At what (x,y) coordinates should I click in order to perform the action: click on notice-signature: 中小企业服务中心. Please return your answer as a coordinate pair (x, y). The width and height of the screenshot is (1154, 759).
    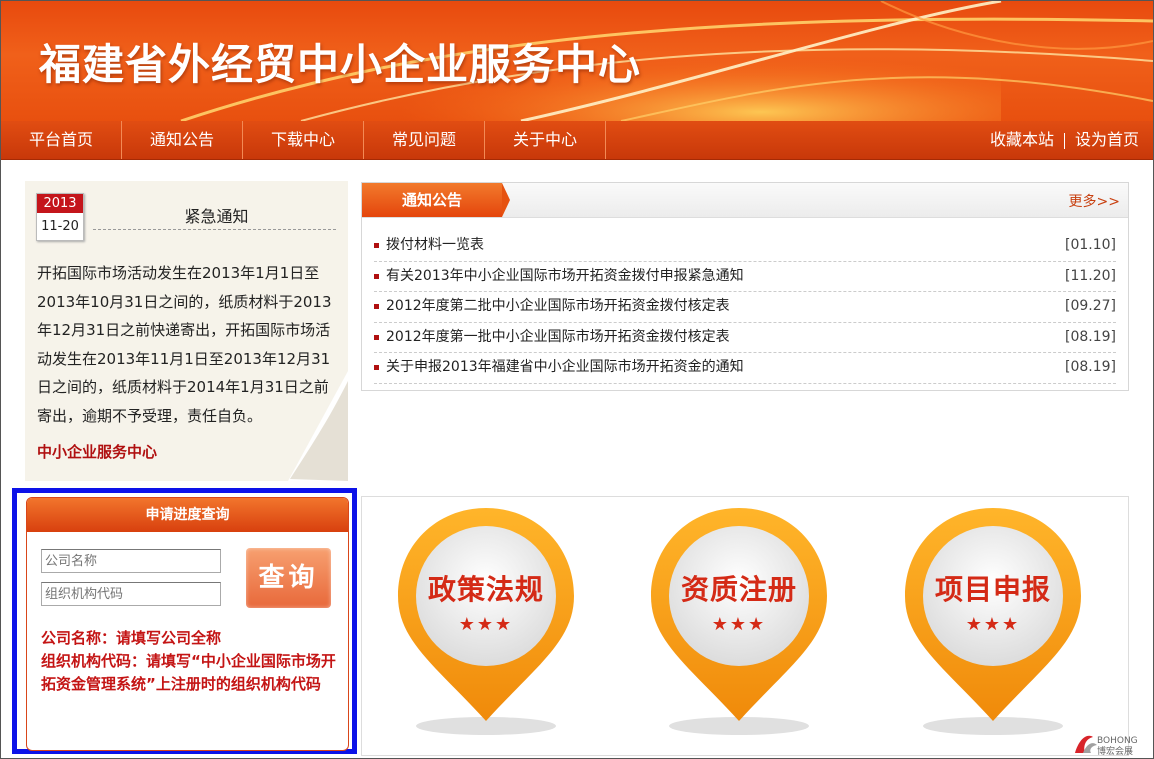
    Looking at the image, I should click on (97, 452).